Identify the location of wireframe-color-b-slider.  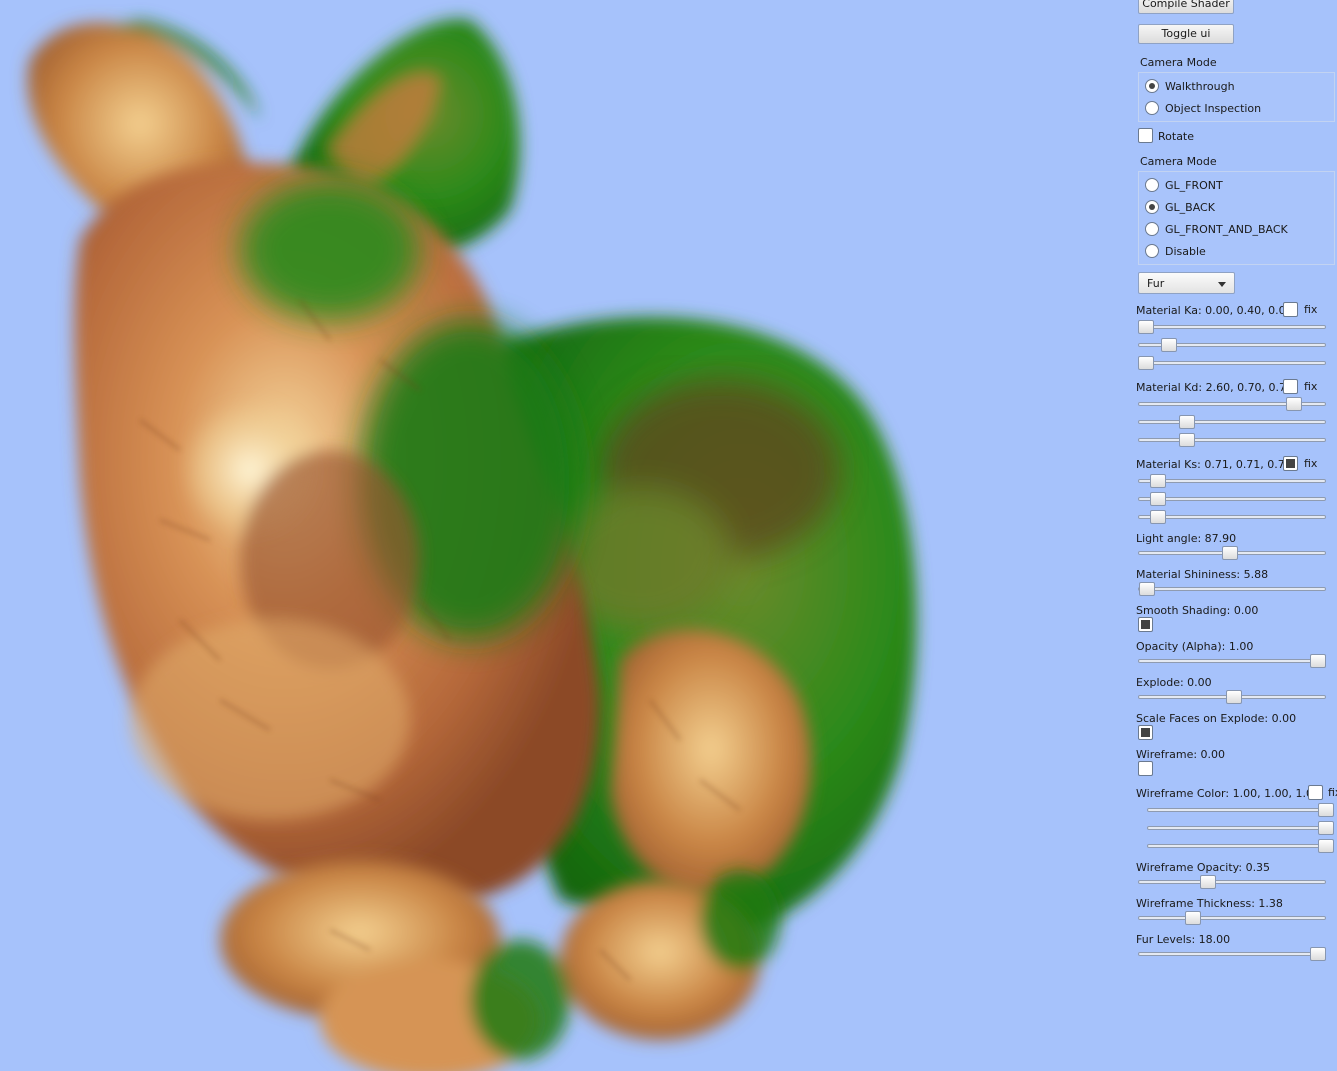
(1240, 846).